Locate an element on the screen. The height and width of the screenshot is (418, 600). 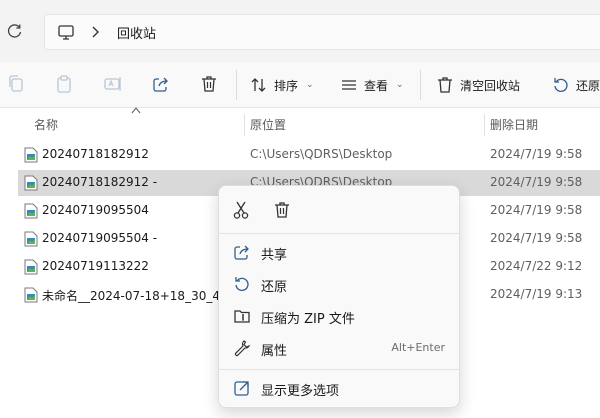
empty-bin-label: 清空回收站 is located at coordinates (490, 85).